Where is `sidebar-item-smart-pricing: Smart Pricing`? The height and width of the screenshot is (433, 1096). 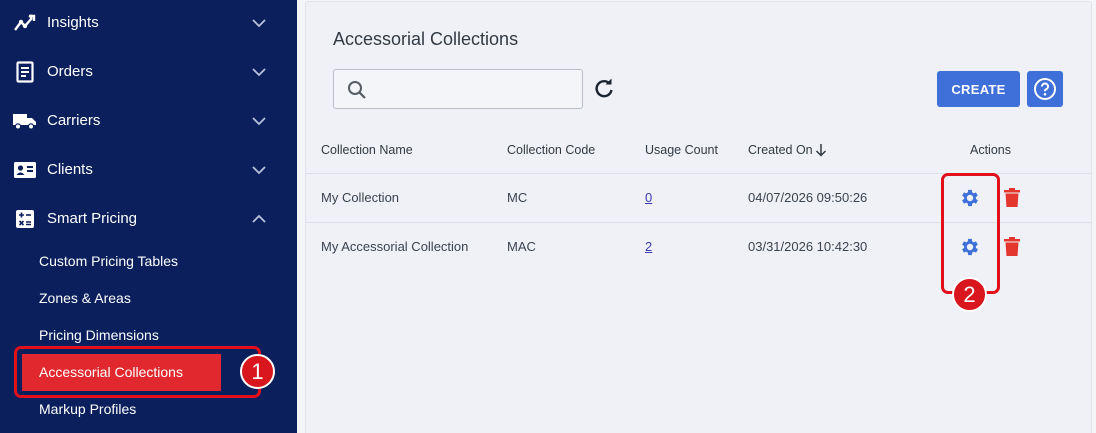 sidebar-item-smart-pricing: Smart Pricing is located at coordinates (148, 218).